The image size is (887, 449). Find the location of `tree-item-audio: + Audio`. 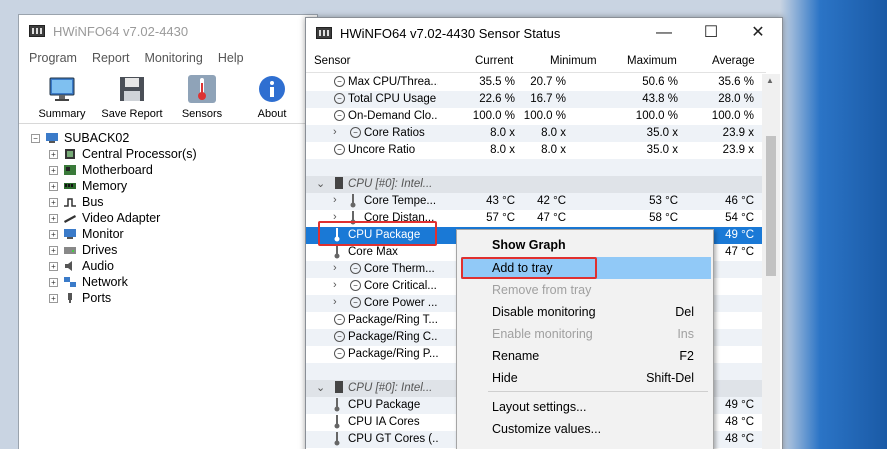

tree-item-audio: + Audio is located at coordinates (168, 266).